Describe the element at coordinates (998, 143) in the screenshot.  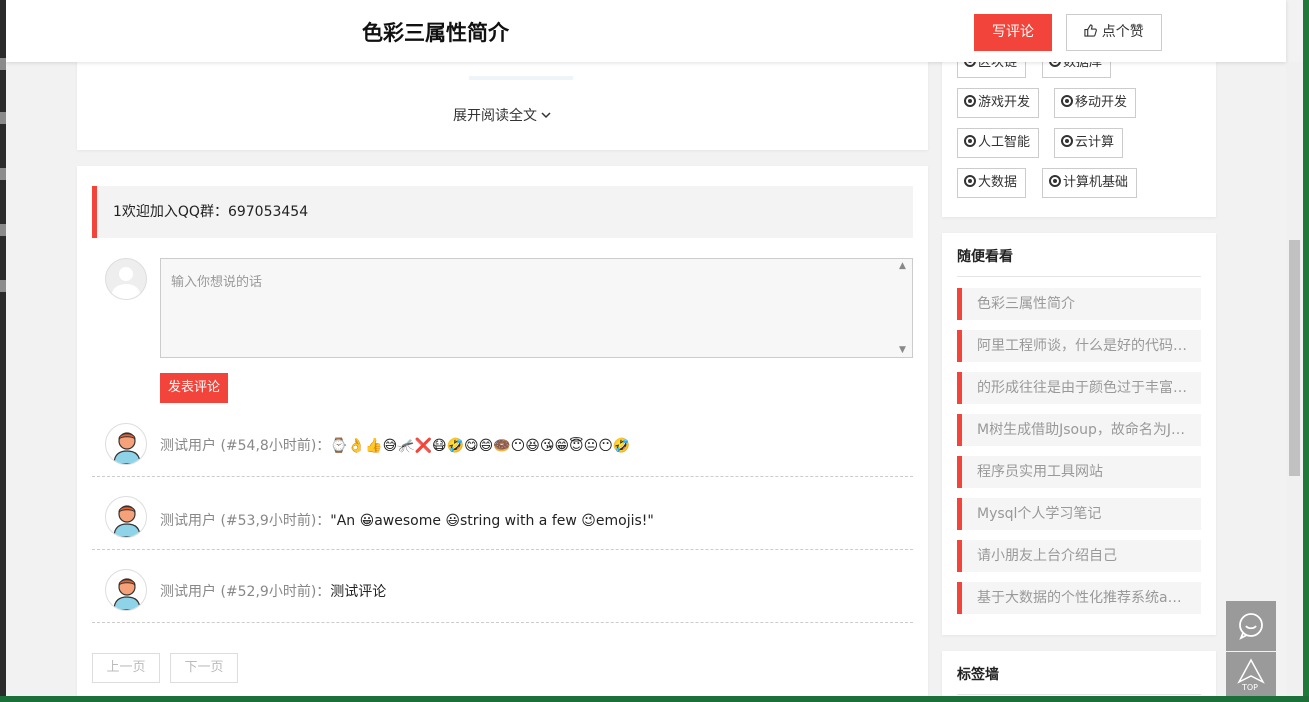
I see `category-tag: 人工智能` at that location.